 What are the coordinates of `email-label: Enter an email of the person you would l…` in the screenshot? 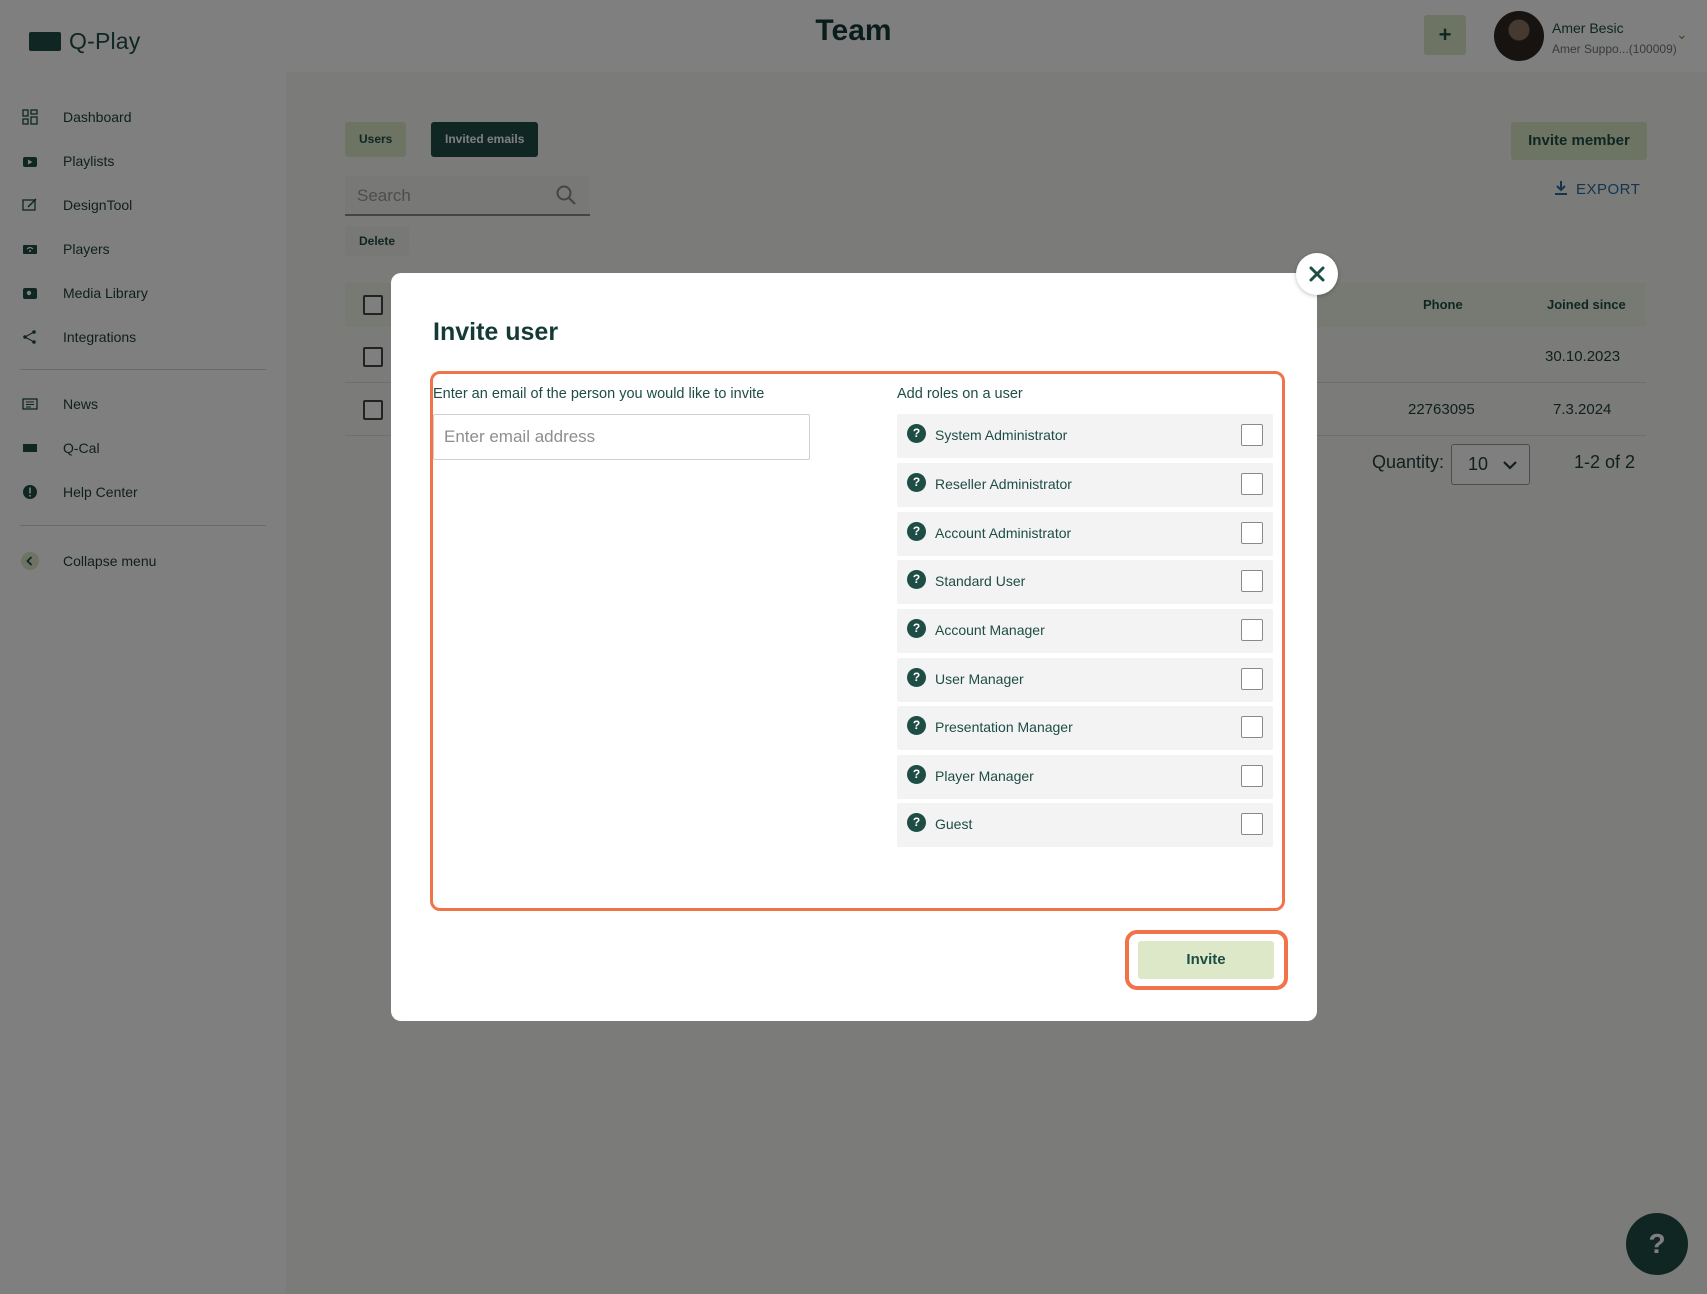 It's located at (599, 394).